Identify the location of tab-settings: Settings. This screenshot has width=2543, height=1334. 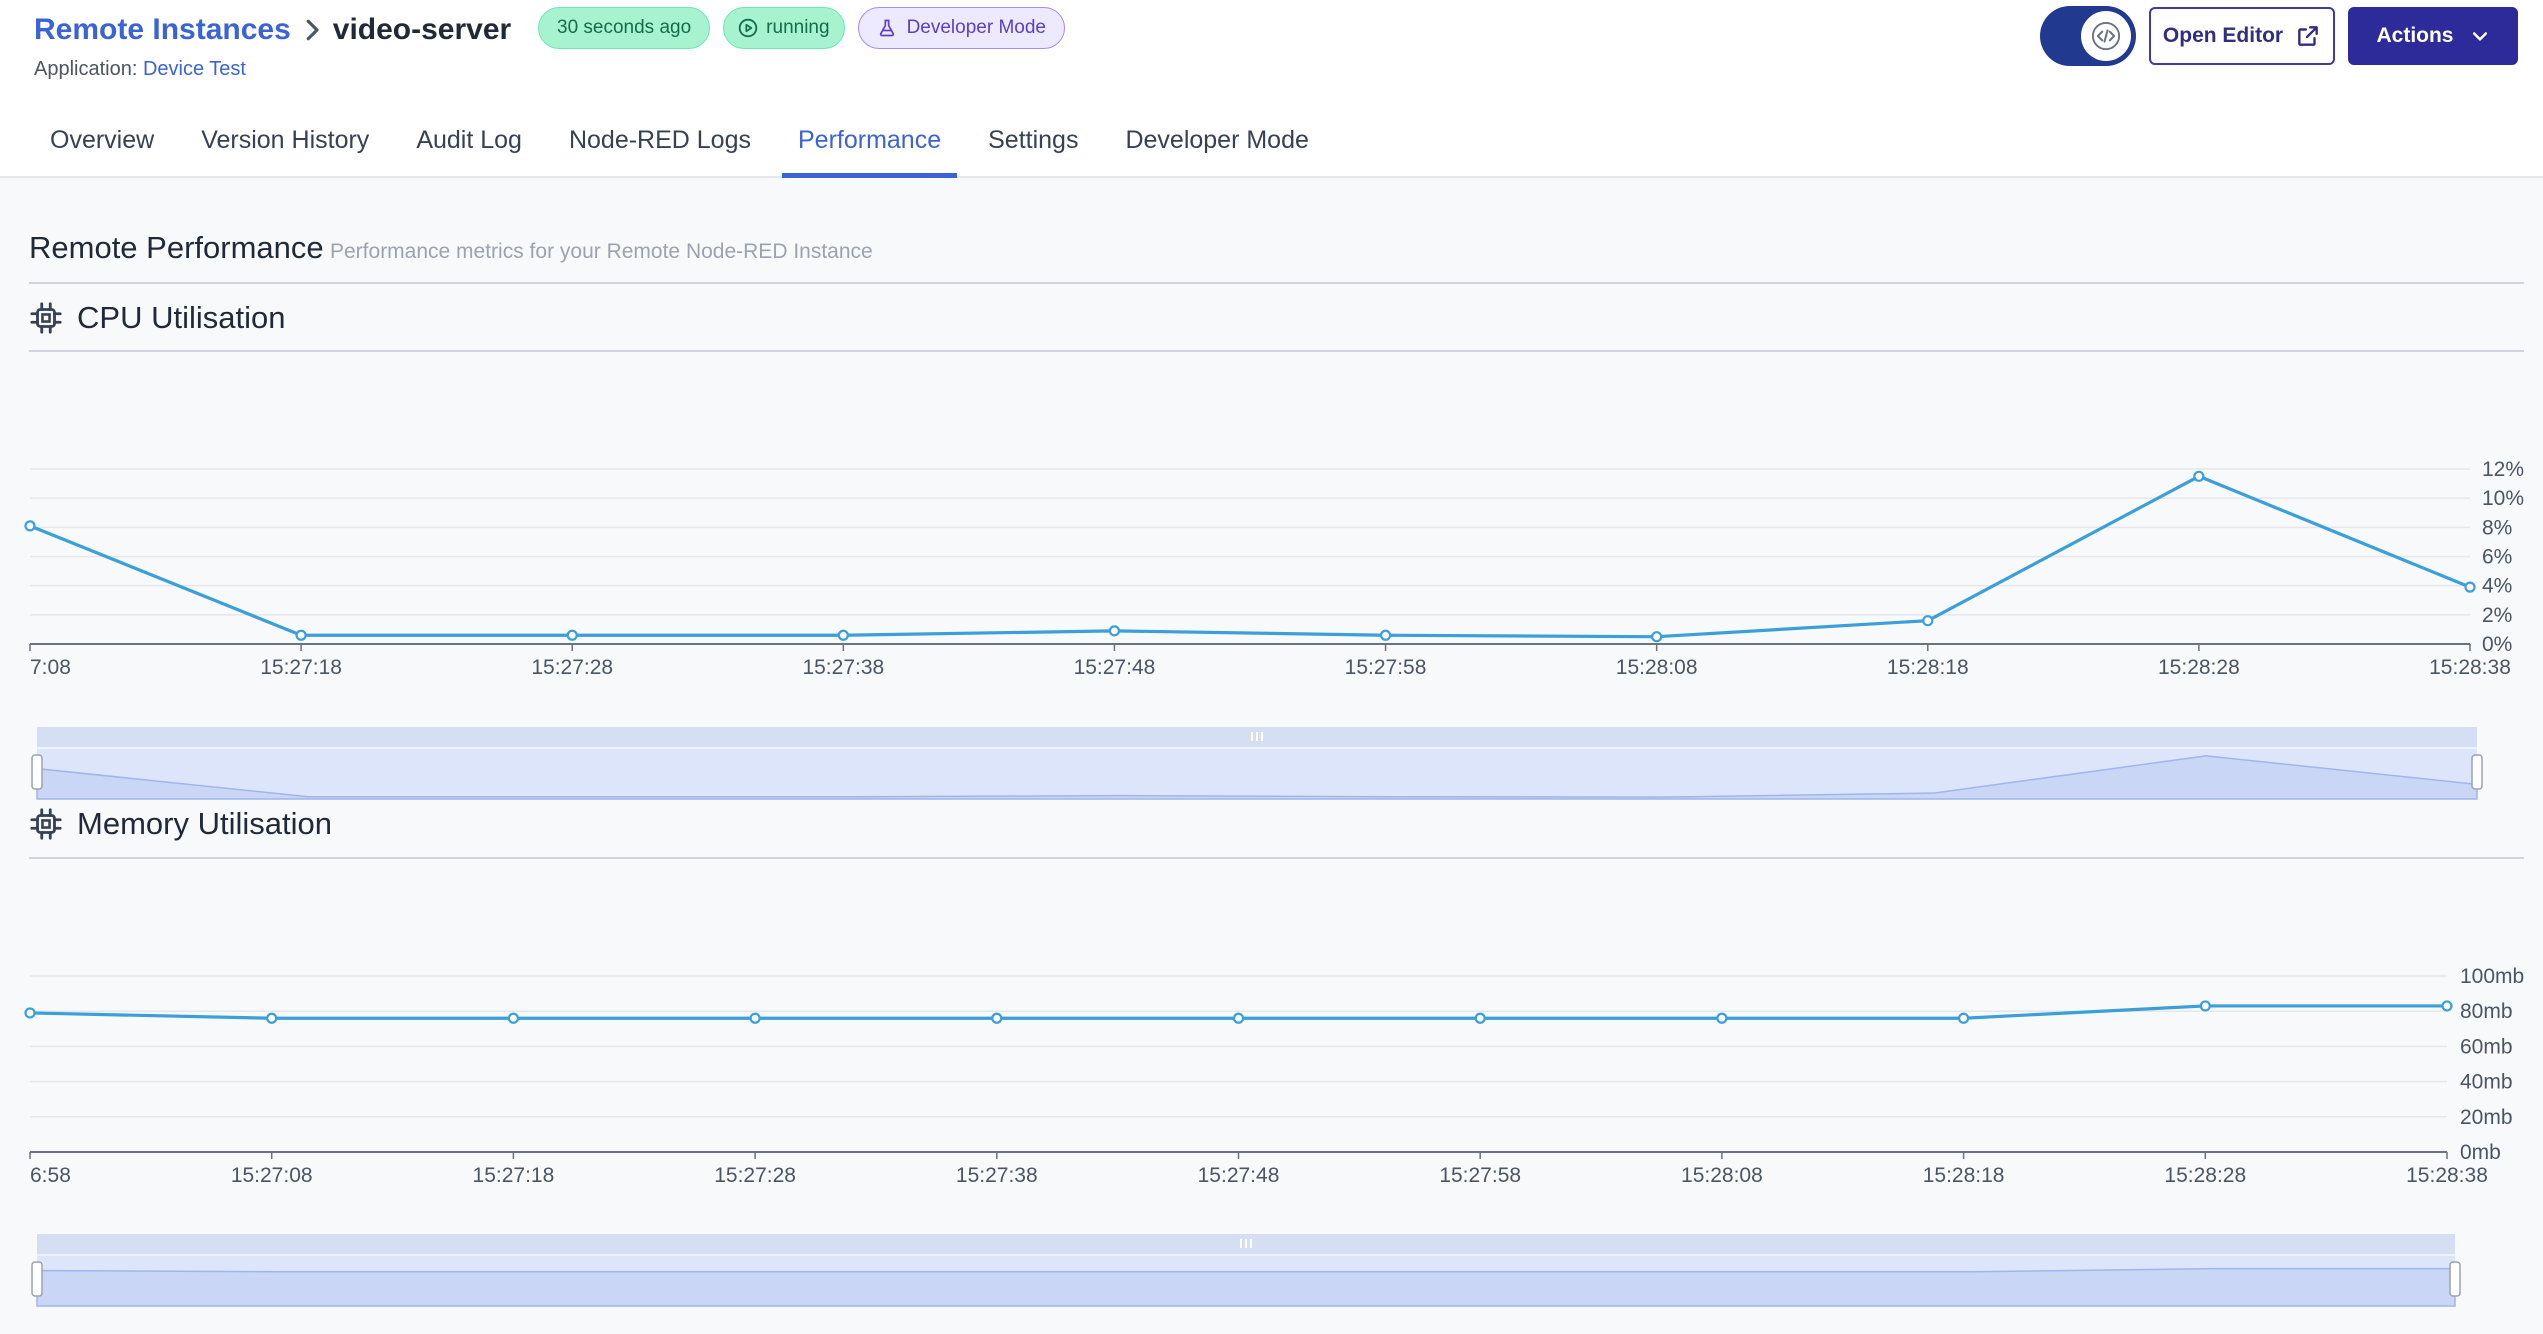
(1033, 148).